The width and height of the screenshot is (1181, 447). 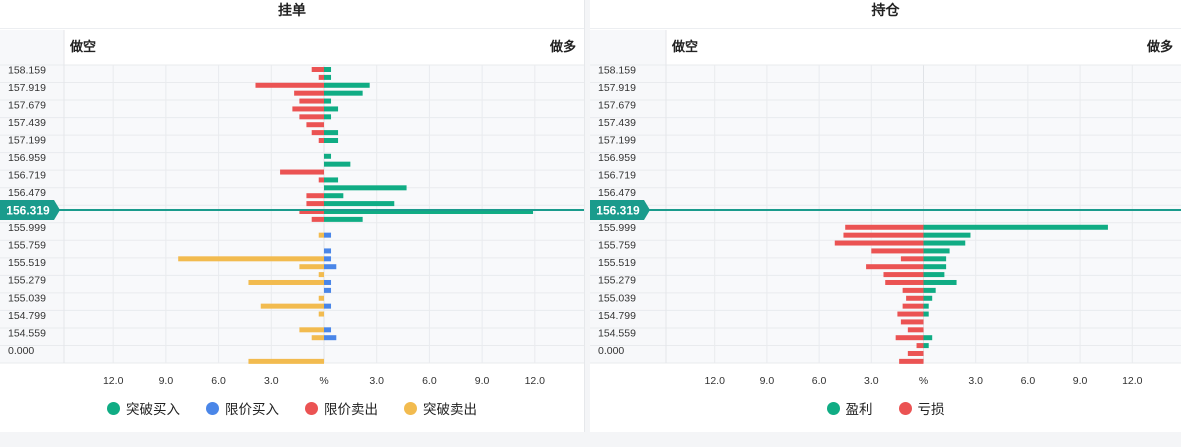 I want to click on legend-label: 限价买入, so click(x=252, y=409).